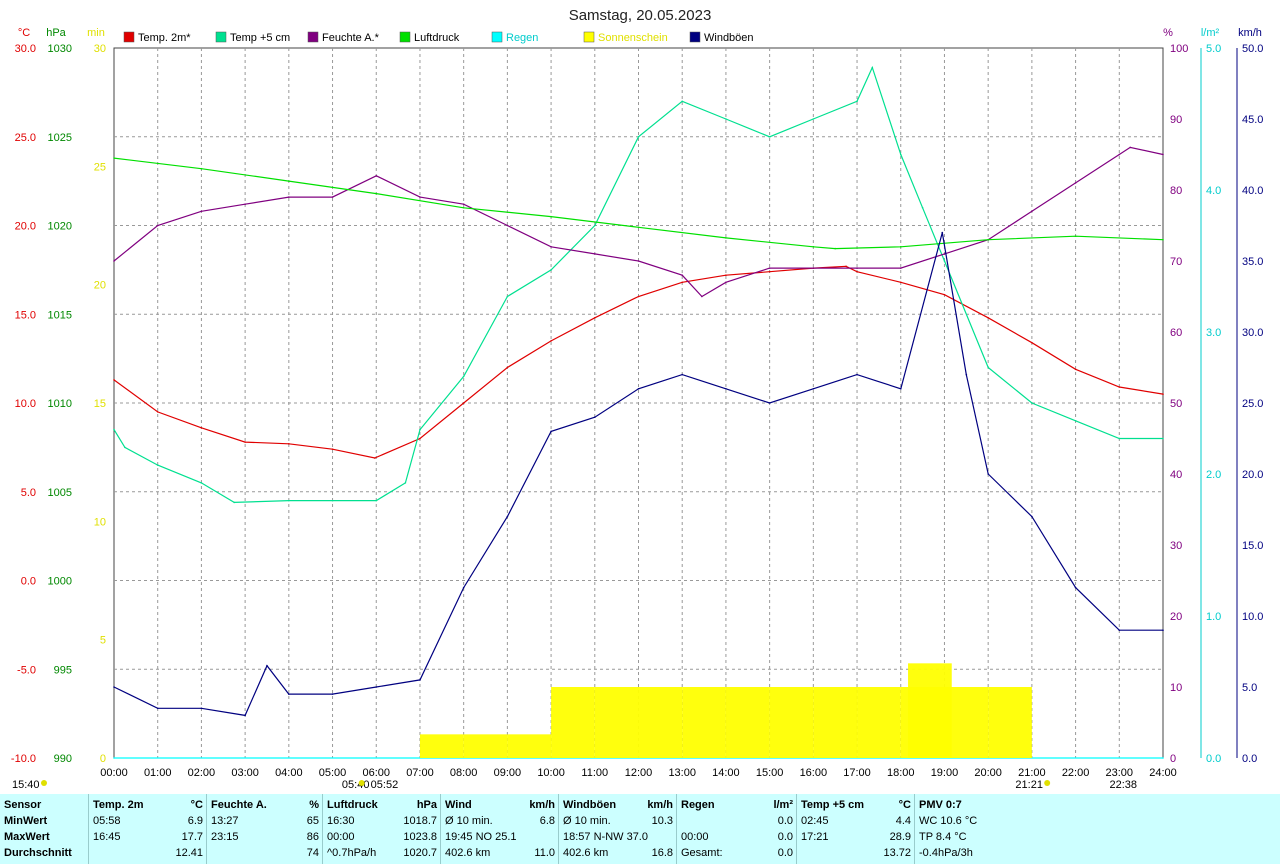 The image size is (1280, 864). Describe the element at coordinates (265, 821) in the screenshot. I see `footer-row: 13:27 65` at that location.